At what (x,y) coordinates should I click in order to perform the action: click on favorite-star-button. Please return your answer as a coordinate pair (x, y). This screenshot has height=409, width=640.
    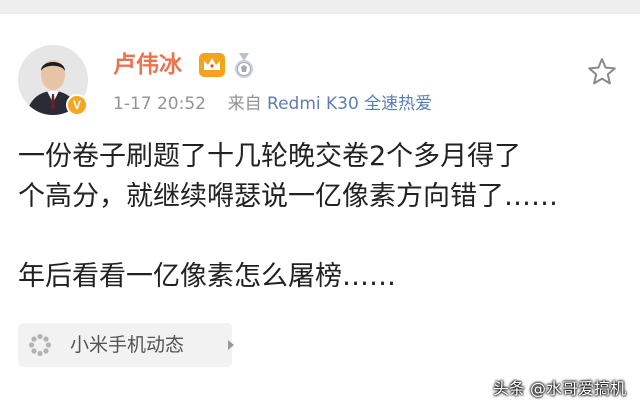
    Looking at the image, I should click on (602, 72).